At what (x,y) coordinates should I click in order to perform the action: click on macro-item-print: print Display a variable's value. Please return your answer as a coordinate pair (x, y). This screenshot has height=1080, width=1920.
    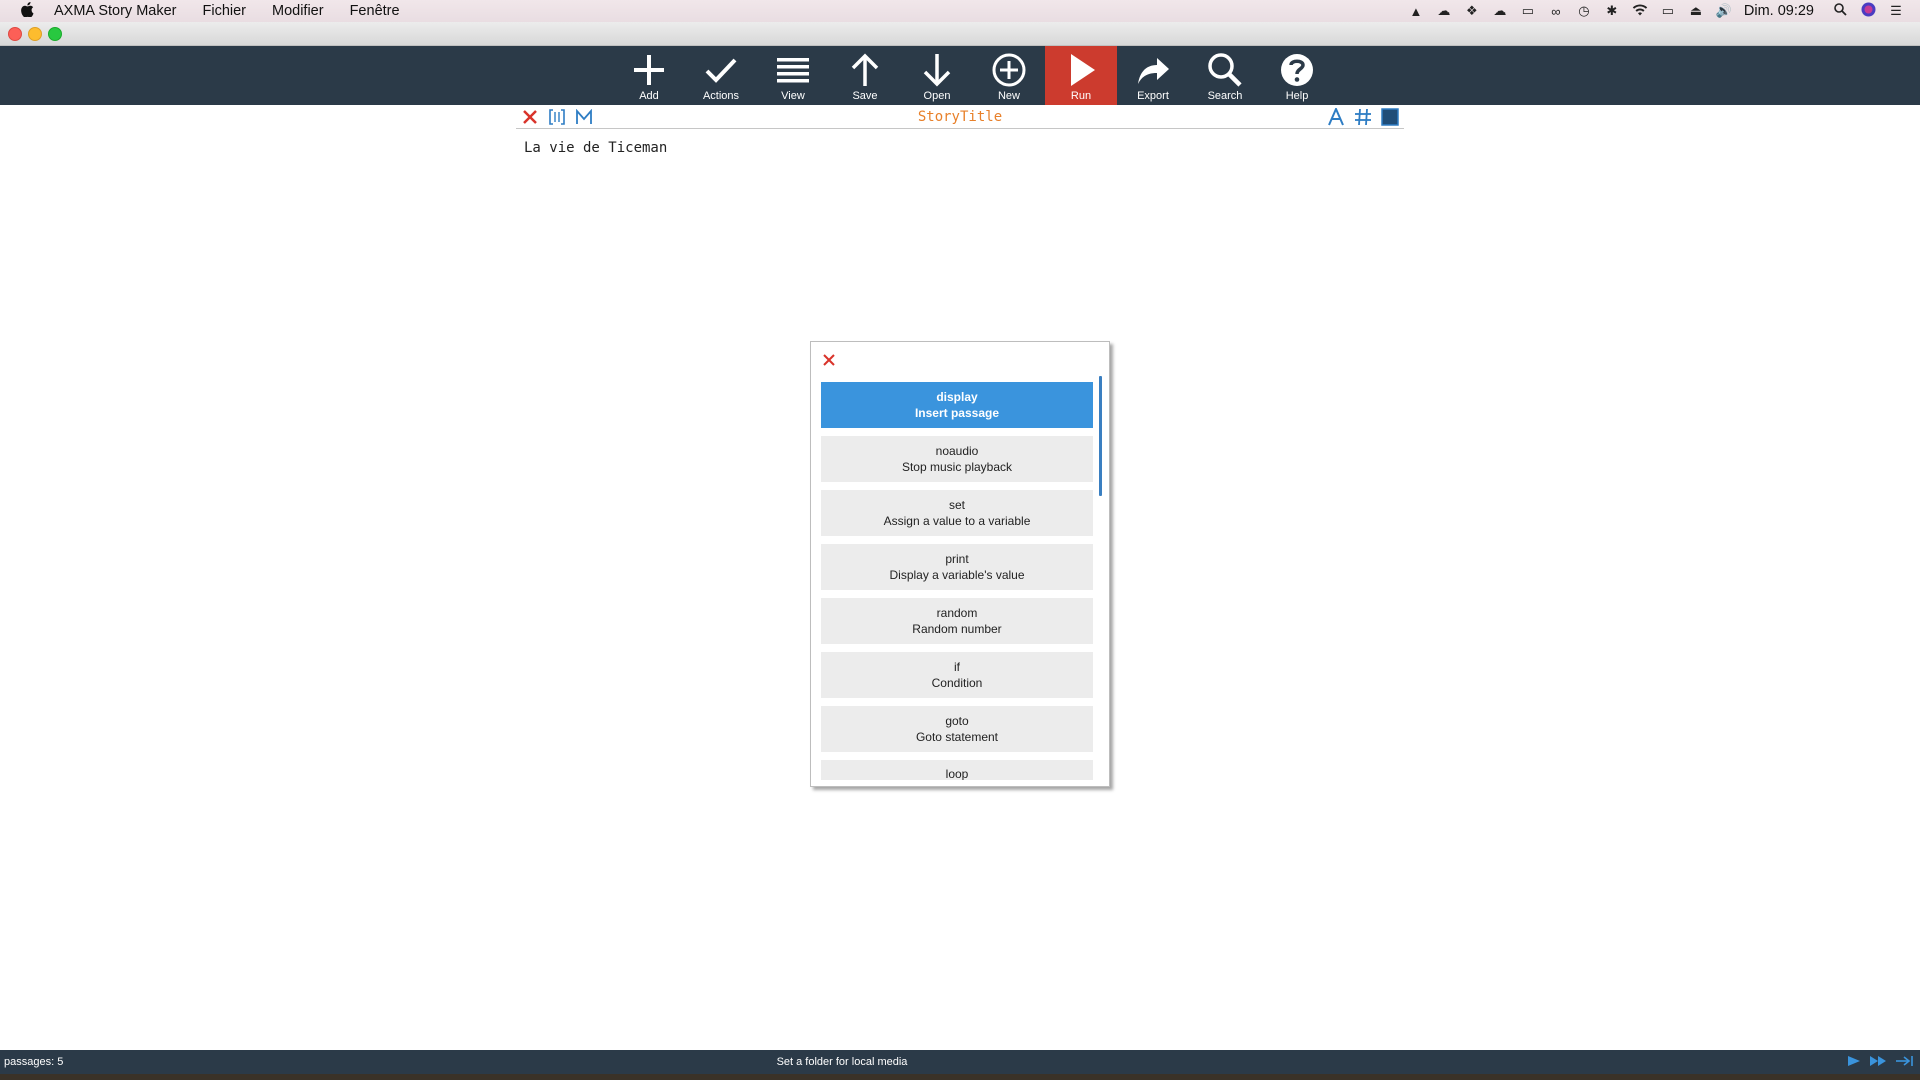
    Looking at the image, I should click on (957, 567).